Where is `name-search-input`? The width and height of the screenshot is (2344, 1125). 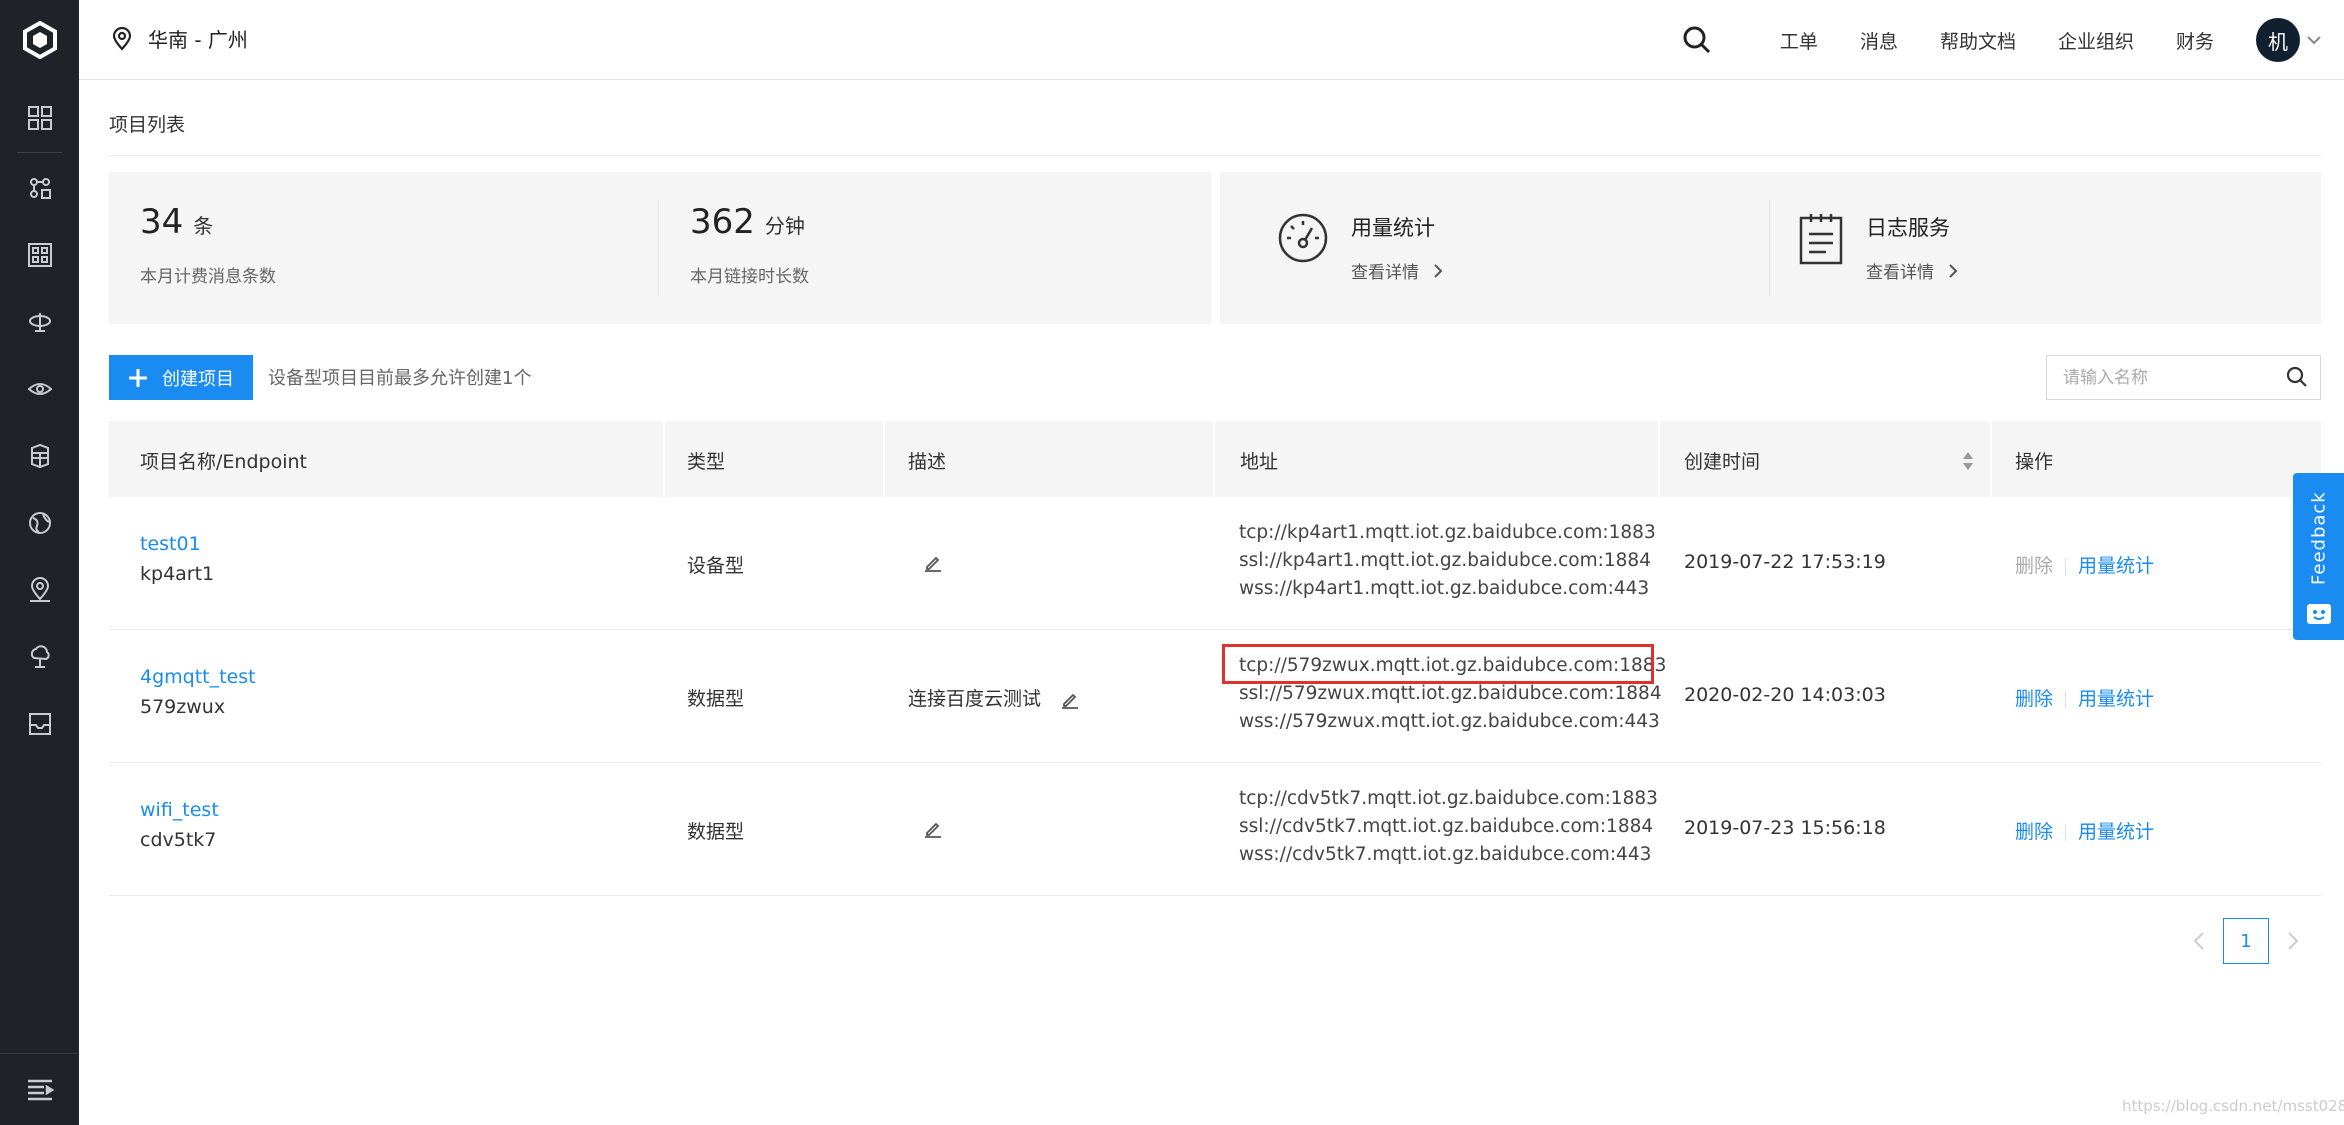
name-search-input is located at coordinates (2159, 377).